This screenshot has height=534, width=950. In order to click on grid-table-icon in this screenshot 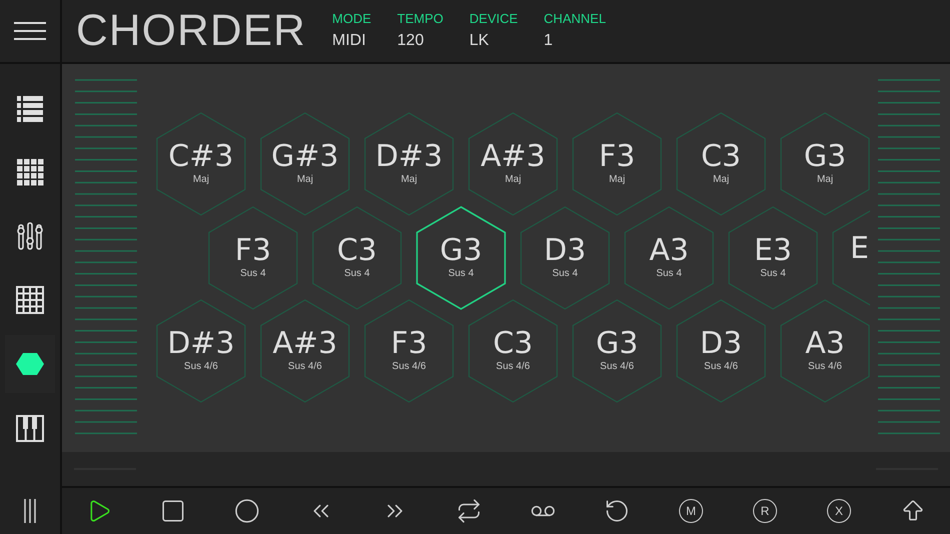, I will do `click(30, 300)`.